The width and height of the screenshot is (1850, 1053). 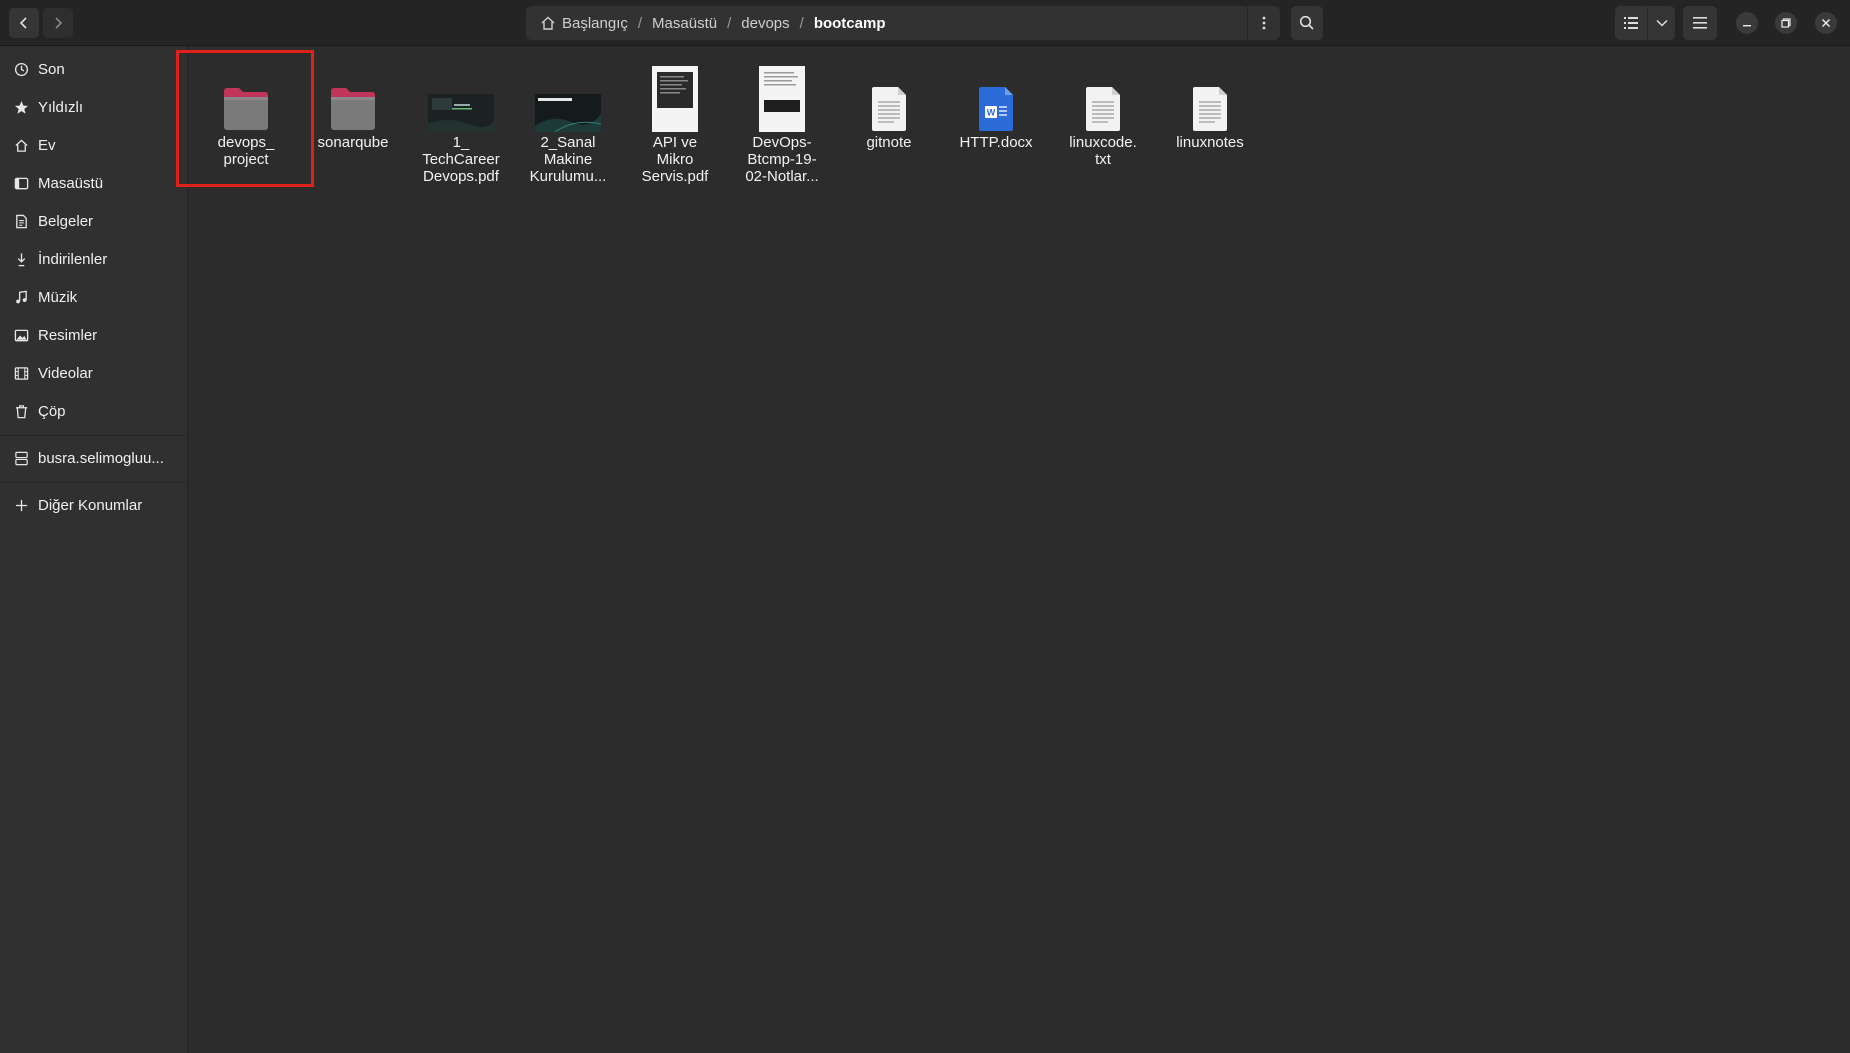 I want to click on vertical-dots-icon, so click(x=1264, y=23).